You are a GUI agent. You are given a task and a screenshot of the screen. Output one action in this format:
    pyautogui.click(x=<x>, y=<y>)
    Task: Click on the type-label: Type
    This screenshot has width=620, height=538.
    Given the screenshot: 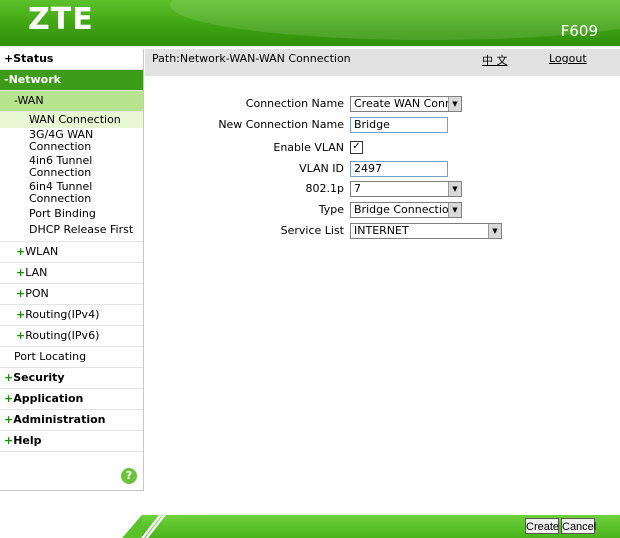 What is the action you would take?
    pyautogui.click(x=331, y=209)
    